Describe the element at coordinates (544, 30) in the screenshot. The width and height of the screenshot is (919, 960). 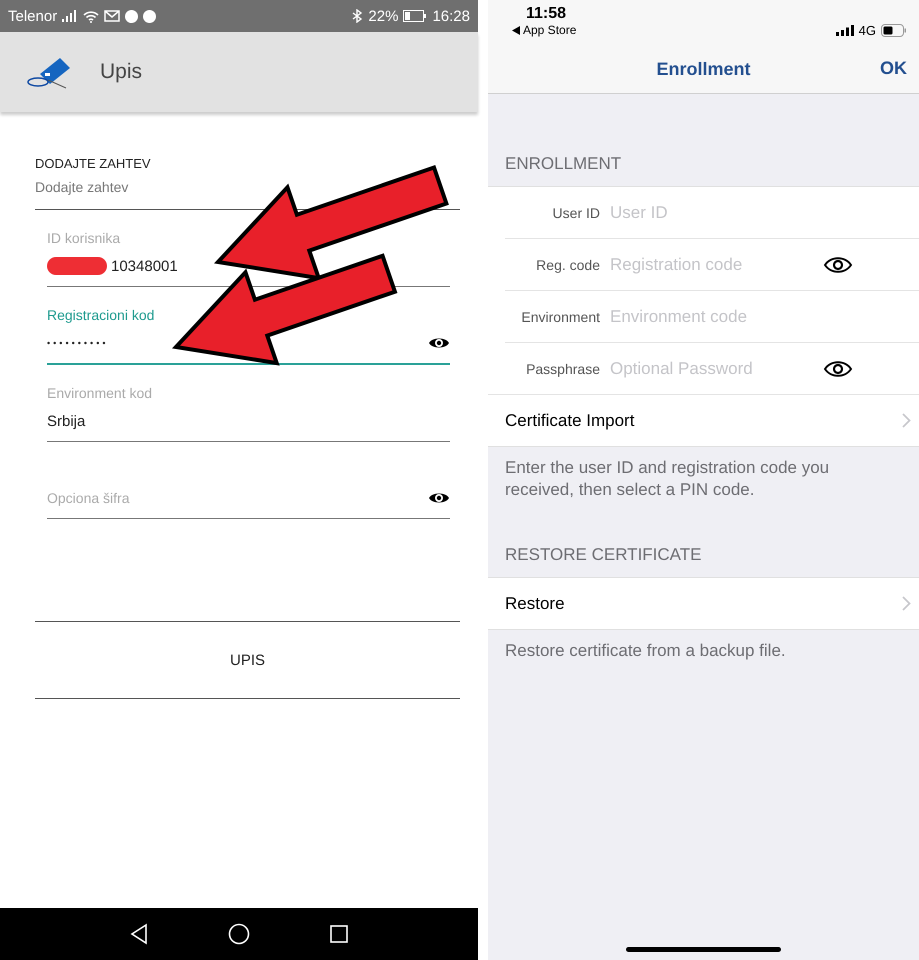
I see `back-to-app-link: App Store` at that location.